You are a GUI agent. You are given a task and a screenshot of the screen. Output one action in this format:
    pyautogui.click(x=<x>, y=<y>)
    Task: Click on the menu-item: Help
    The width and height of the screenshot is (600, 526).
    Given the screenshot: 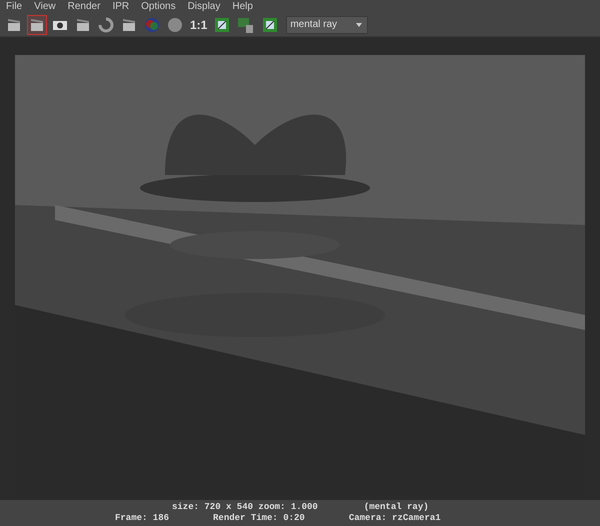 What is the action you would take?
    pyautogui.click(x=242, y=7)
    